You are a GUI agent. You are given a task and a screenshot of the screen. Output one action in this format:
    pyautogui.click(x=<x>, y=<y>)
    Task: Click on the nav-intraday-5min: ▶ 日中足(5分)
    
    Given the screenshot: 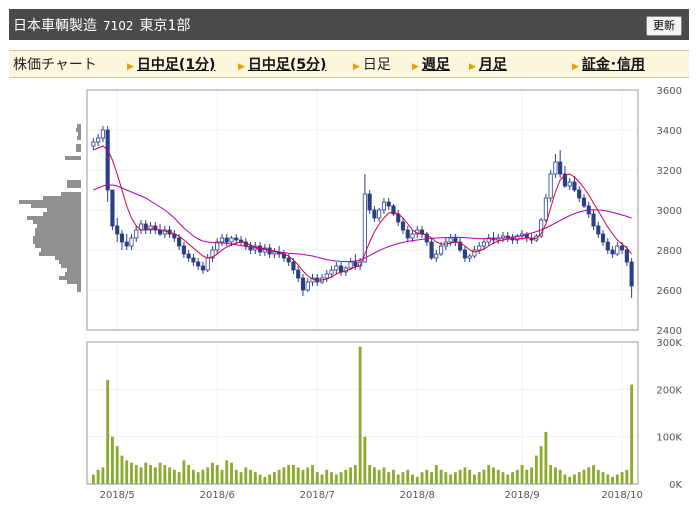 What is the action you would take?
    pyautogui.click(x=282, y=64)
    